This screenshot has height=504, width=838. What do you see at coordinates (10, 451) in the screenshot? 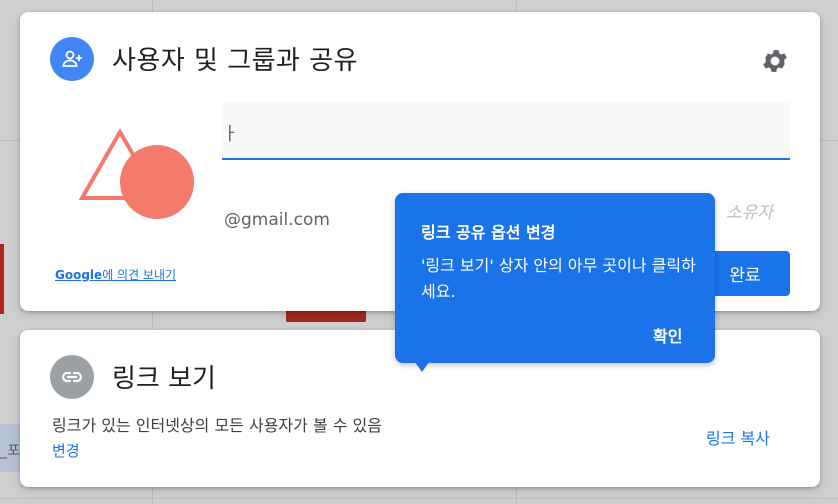
I see `bg-text: _포` at bounding box center [10, 451].